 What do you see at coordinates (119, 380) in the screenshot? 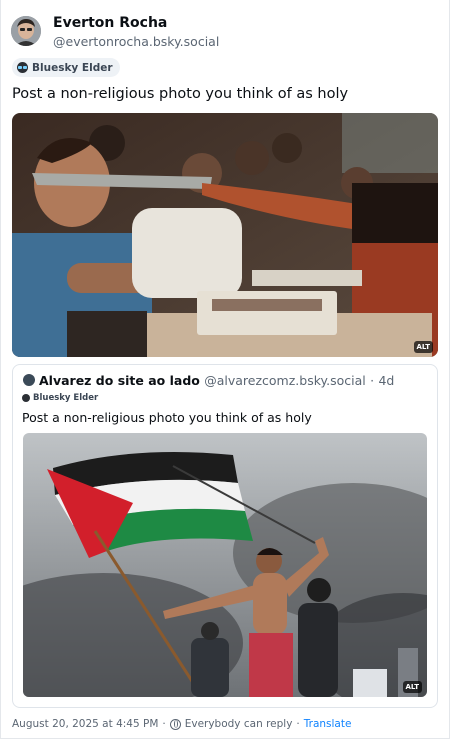
I see `quote-name: Alvarez do site ao lado` at bounding box center [119, 380].